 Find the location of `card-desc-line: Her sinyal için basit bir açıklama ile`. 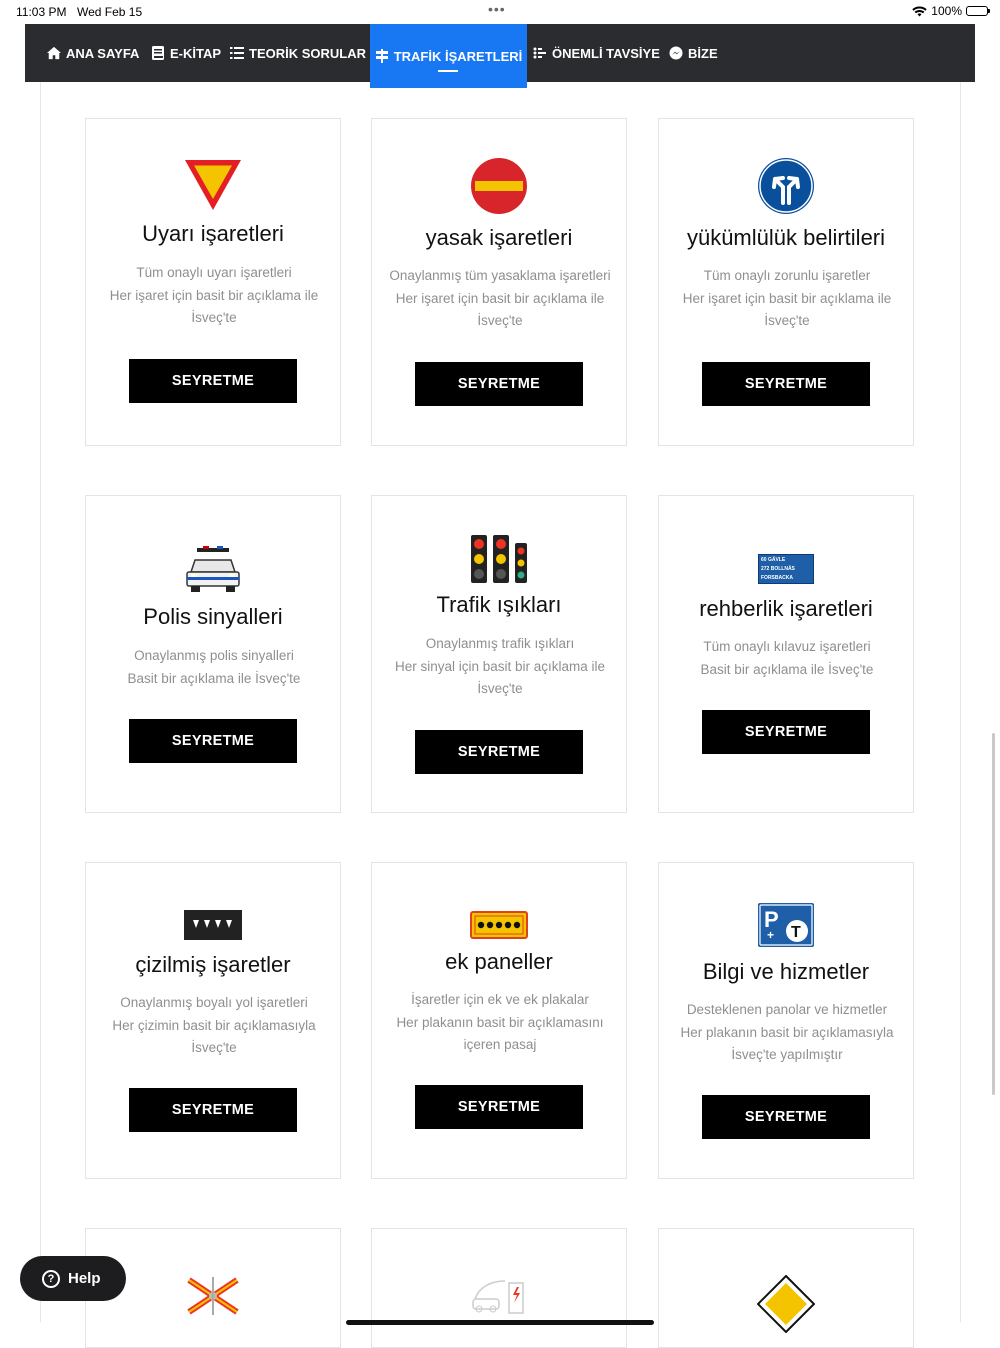

card-desc-line: Her sinyal için basit bir açıklama ile is located at coordinates (500, 666).